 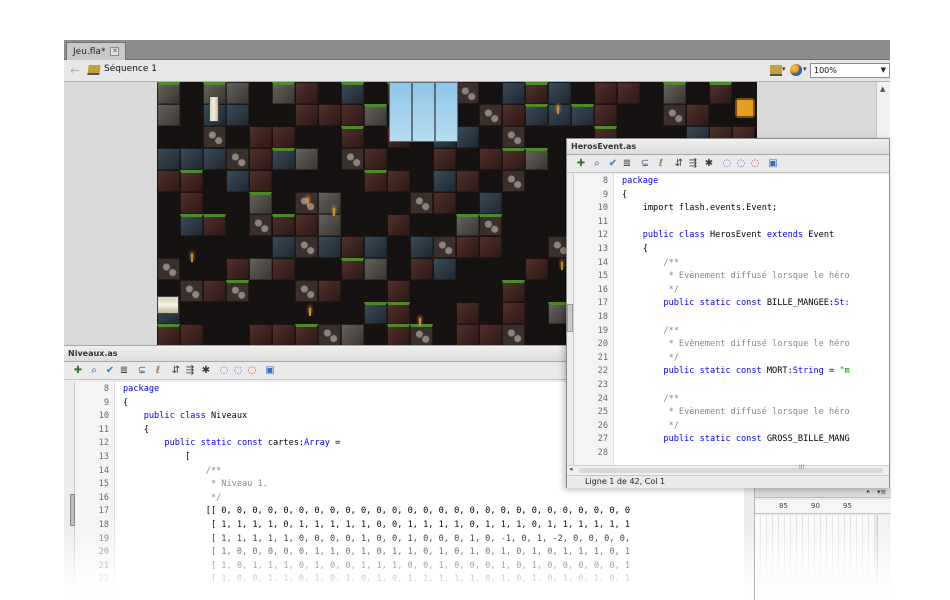 I want to click on goal-icon, so click(x=745, y=108).